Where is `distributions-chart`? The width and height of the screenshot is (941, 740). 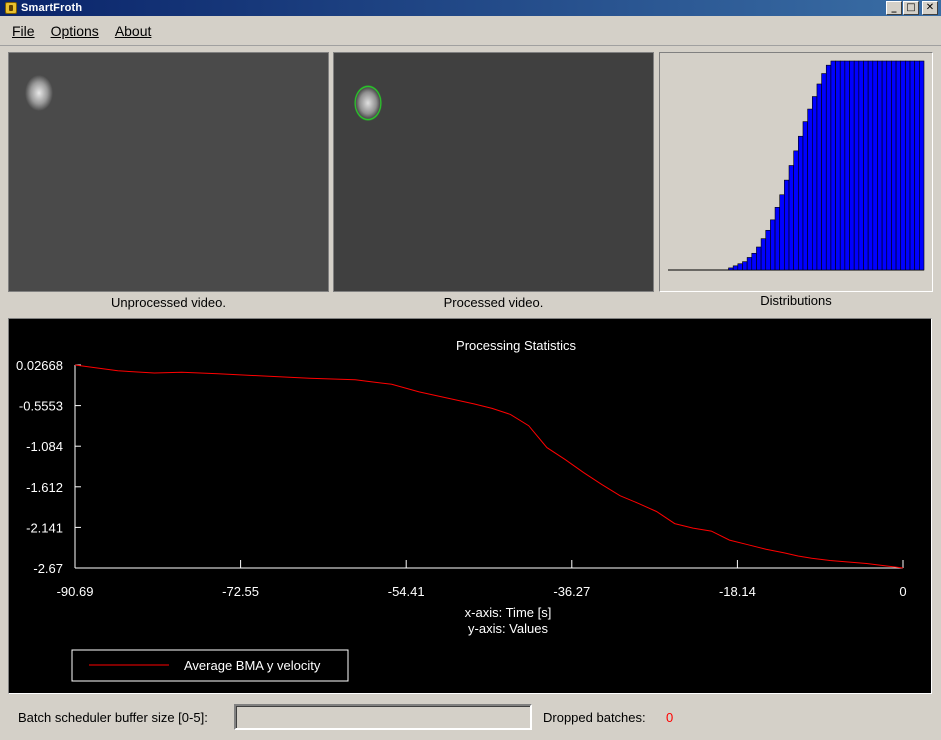
distributions-chart is located at coordinates (796, 165).